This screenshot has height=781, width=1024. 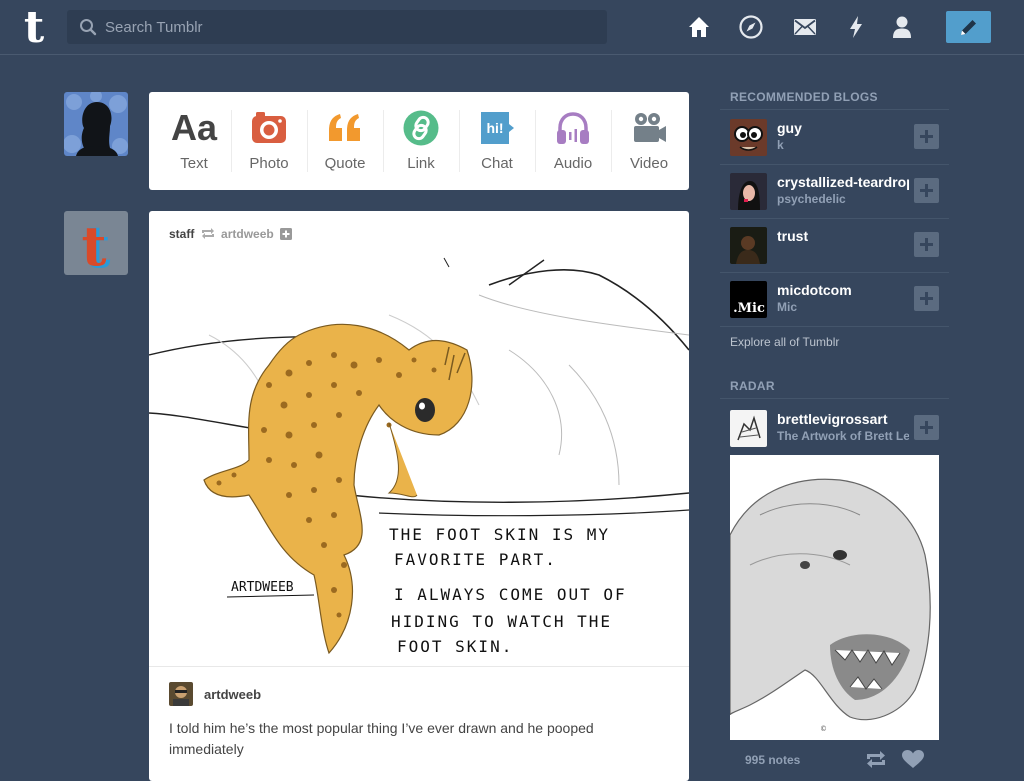 What do you see at coordinates (88, 27) in the screenshot?
I see `search-icon` at bounding box center [88, 27].